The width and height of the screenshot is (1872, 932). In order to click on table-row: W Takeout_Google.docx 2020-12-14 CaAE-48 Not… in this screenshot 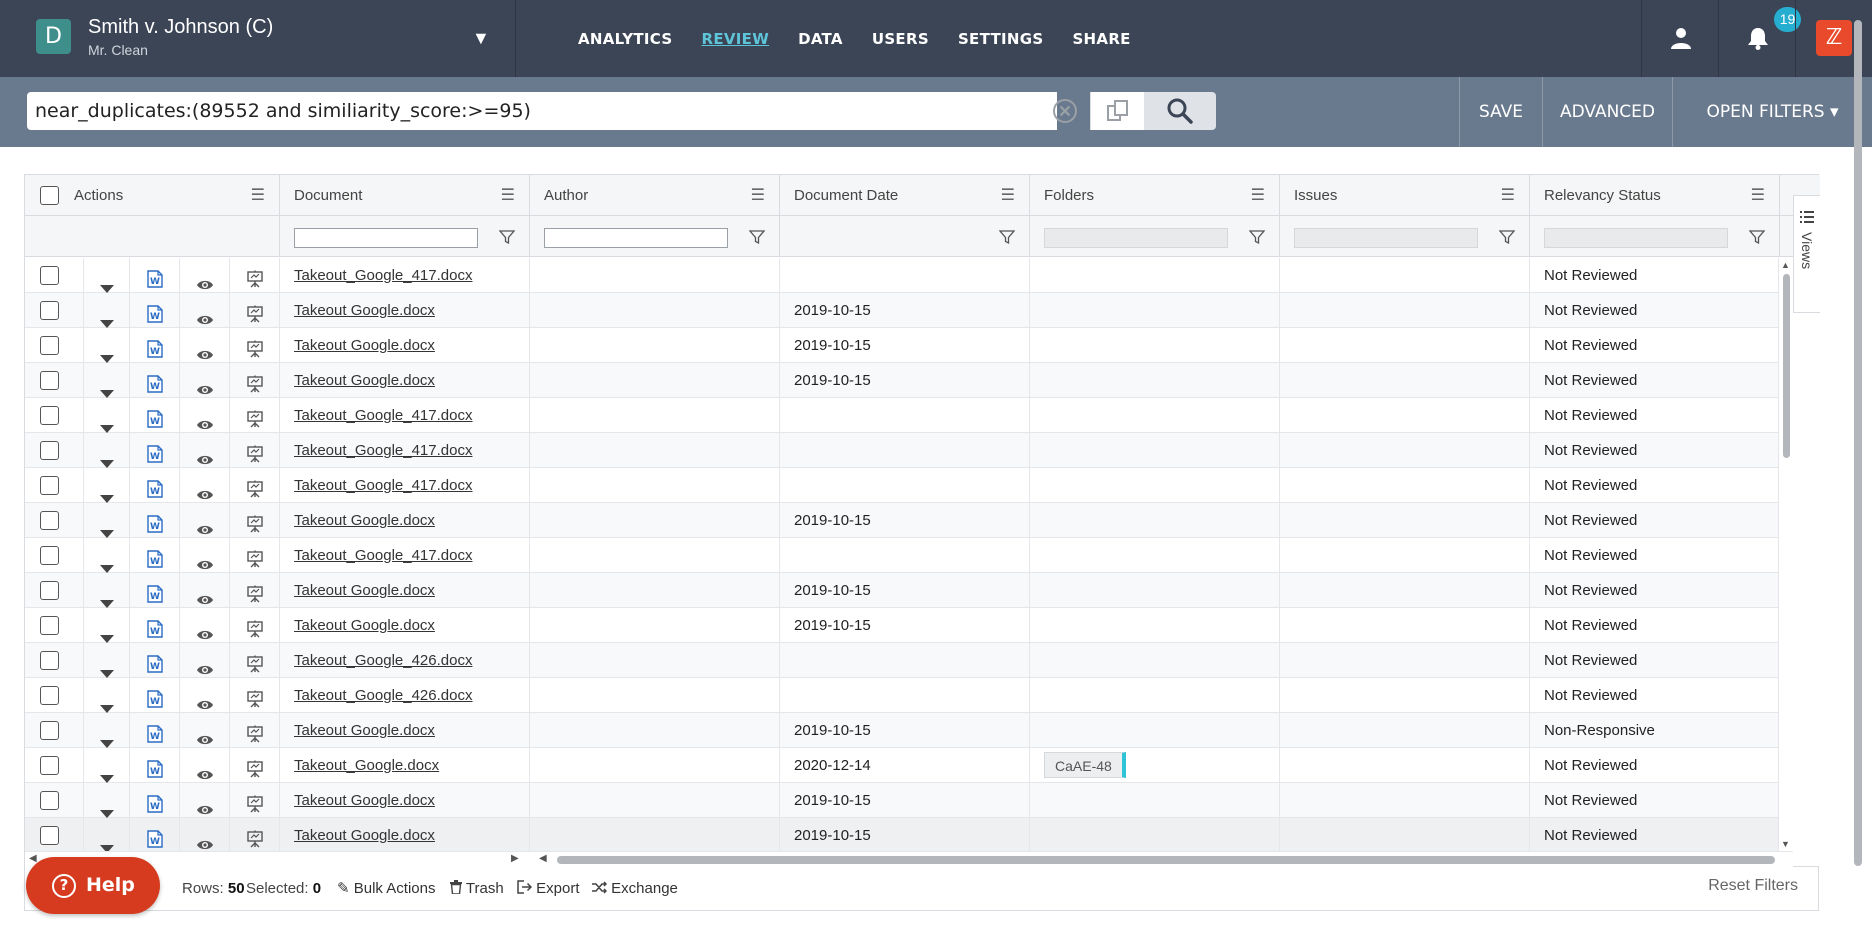, I will do `click(902, 765)`.